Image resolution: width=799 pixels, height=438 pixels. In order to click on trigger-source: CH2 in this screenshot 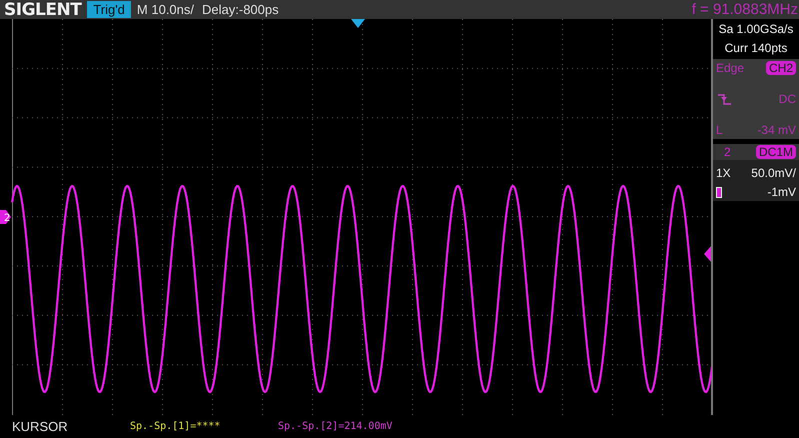, I will do `click(781, 68)`.